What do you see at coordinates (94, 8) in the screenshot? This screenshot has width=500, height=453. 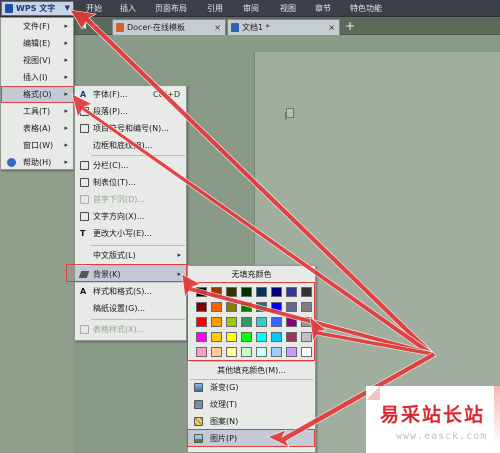 I see `tab-home: 开始` at bounding box center [94, 8].